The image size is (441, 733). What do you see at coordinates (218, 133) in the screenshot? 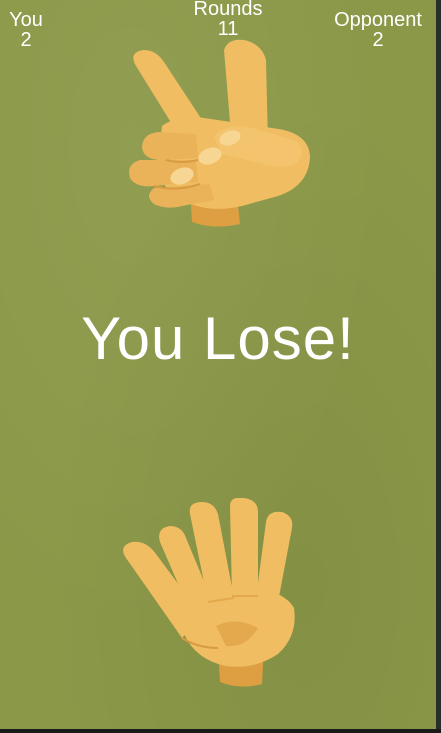
I see `scissors-hand-icon` at bounding box center [218, 133].